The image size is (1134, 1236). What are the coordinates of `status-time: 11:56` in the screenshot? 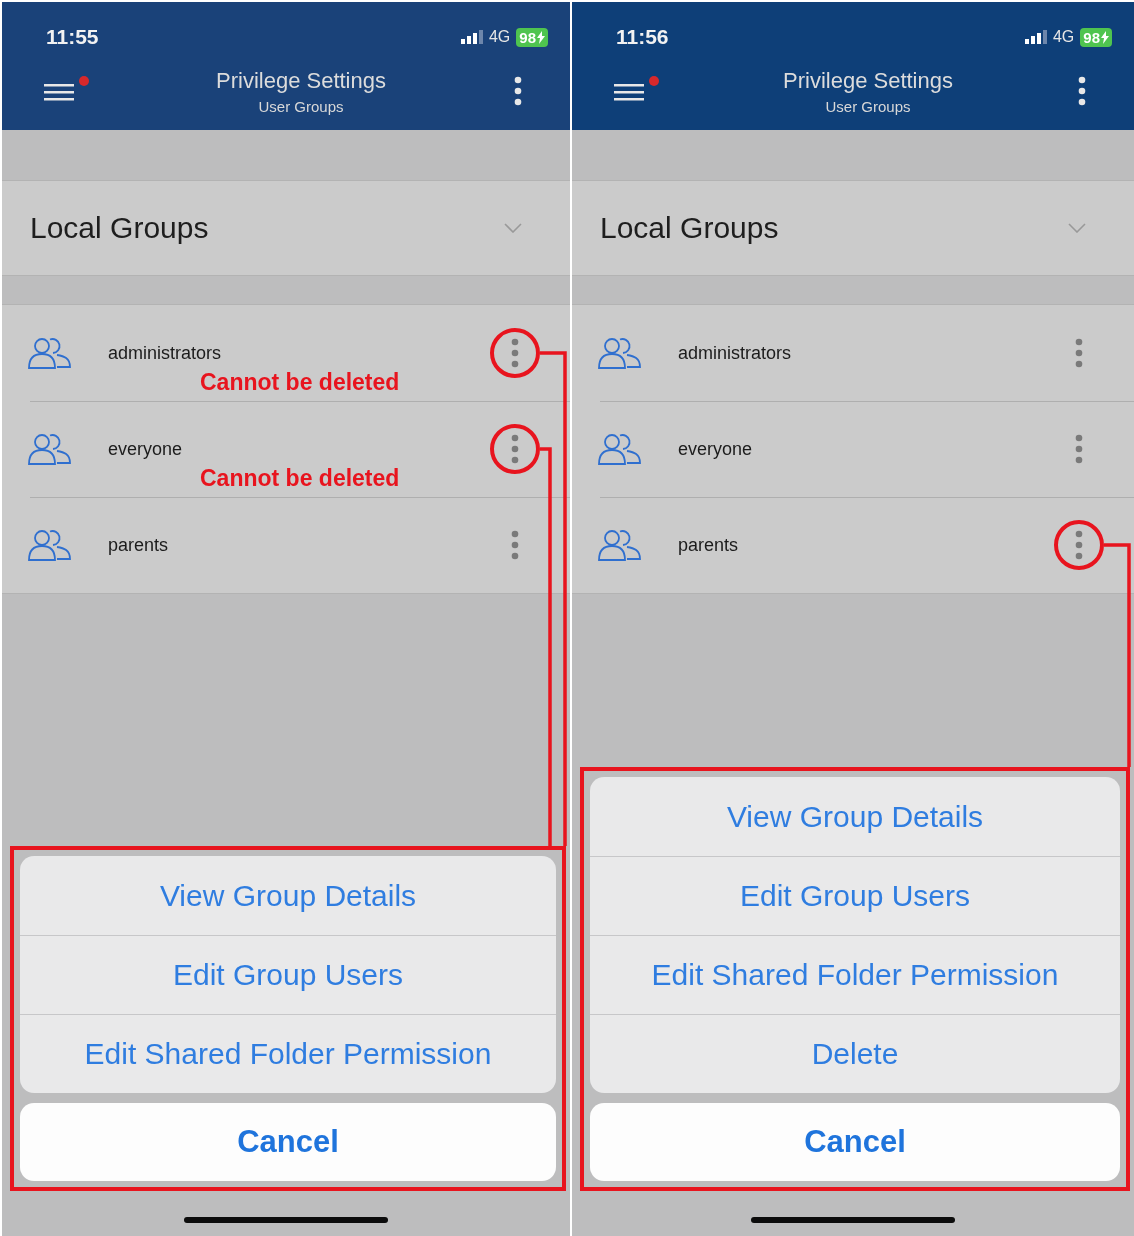 It's located at (642, 37).